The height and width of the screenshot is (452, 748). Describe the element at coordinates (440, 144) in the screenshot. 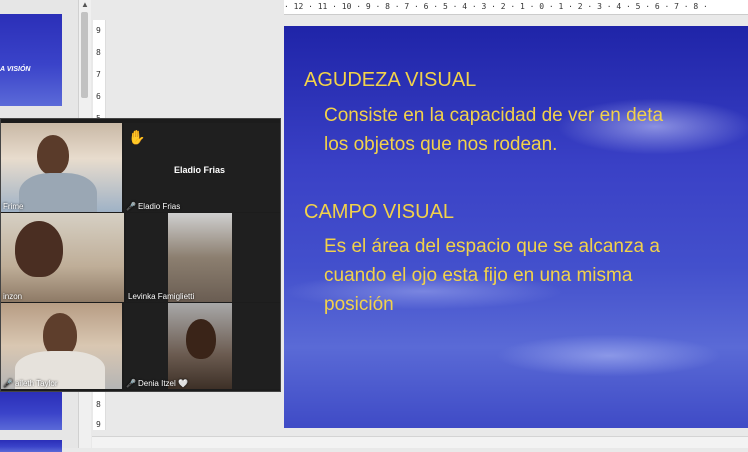

I see `slide-body-line: los objetos que nos rodean.` at that location.